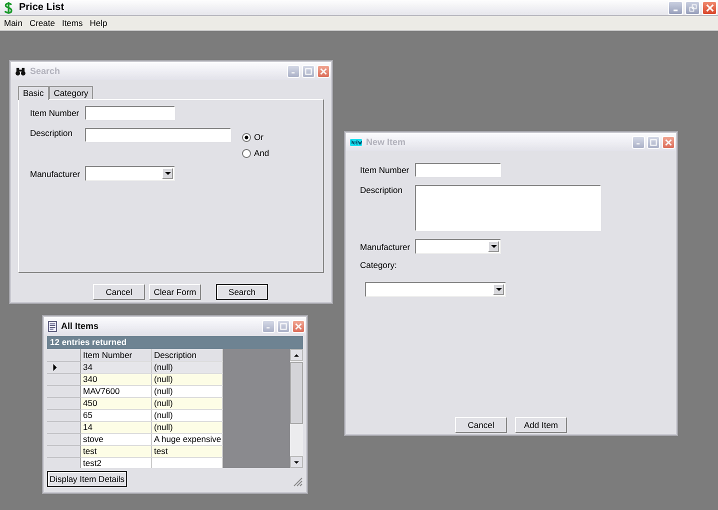  I want to click on menu-item: Main, so click(13, 23).